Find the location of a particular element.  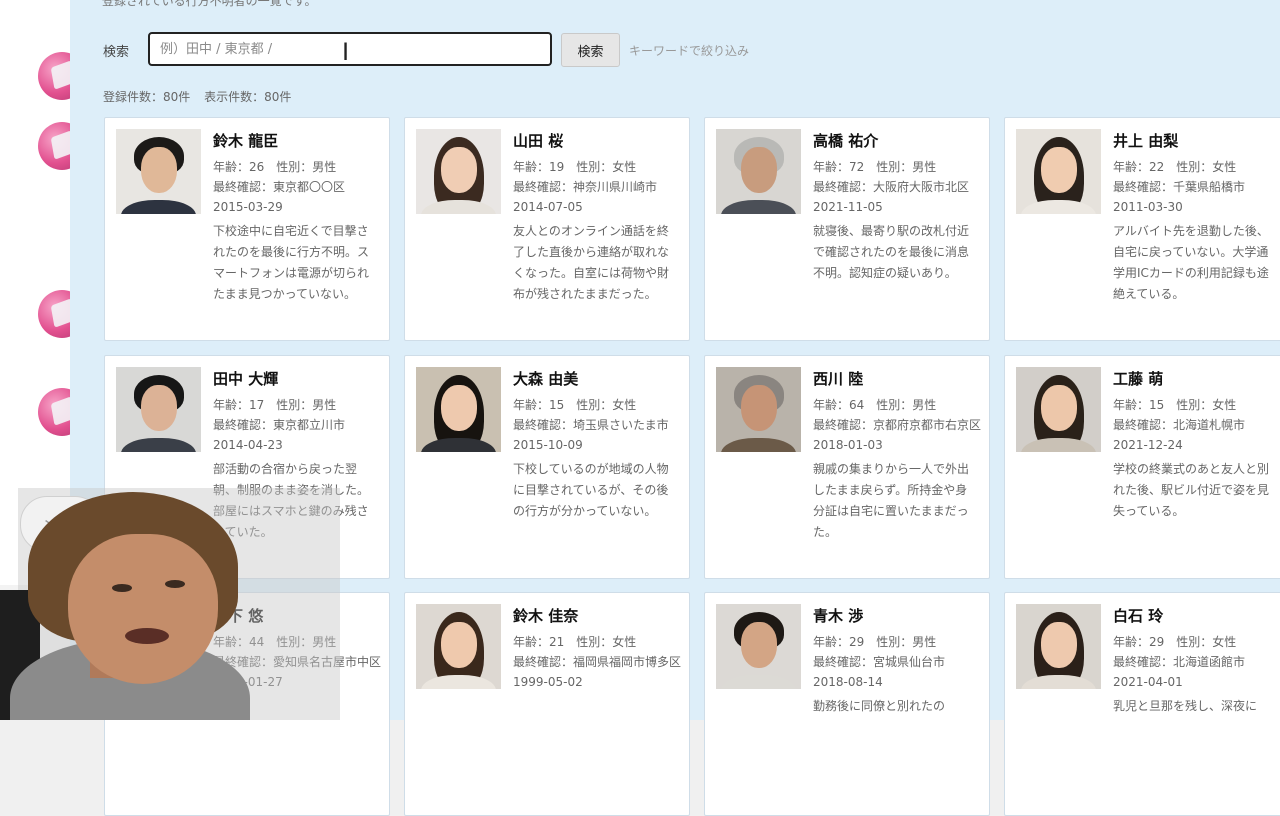

person-last-seen: 最終確認：北海道函館市 is located at coordinates (1179, 662).